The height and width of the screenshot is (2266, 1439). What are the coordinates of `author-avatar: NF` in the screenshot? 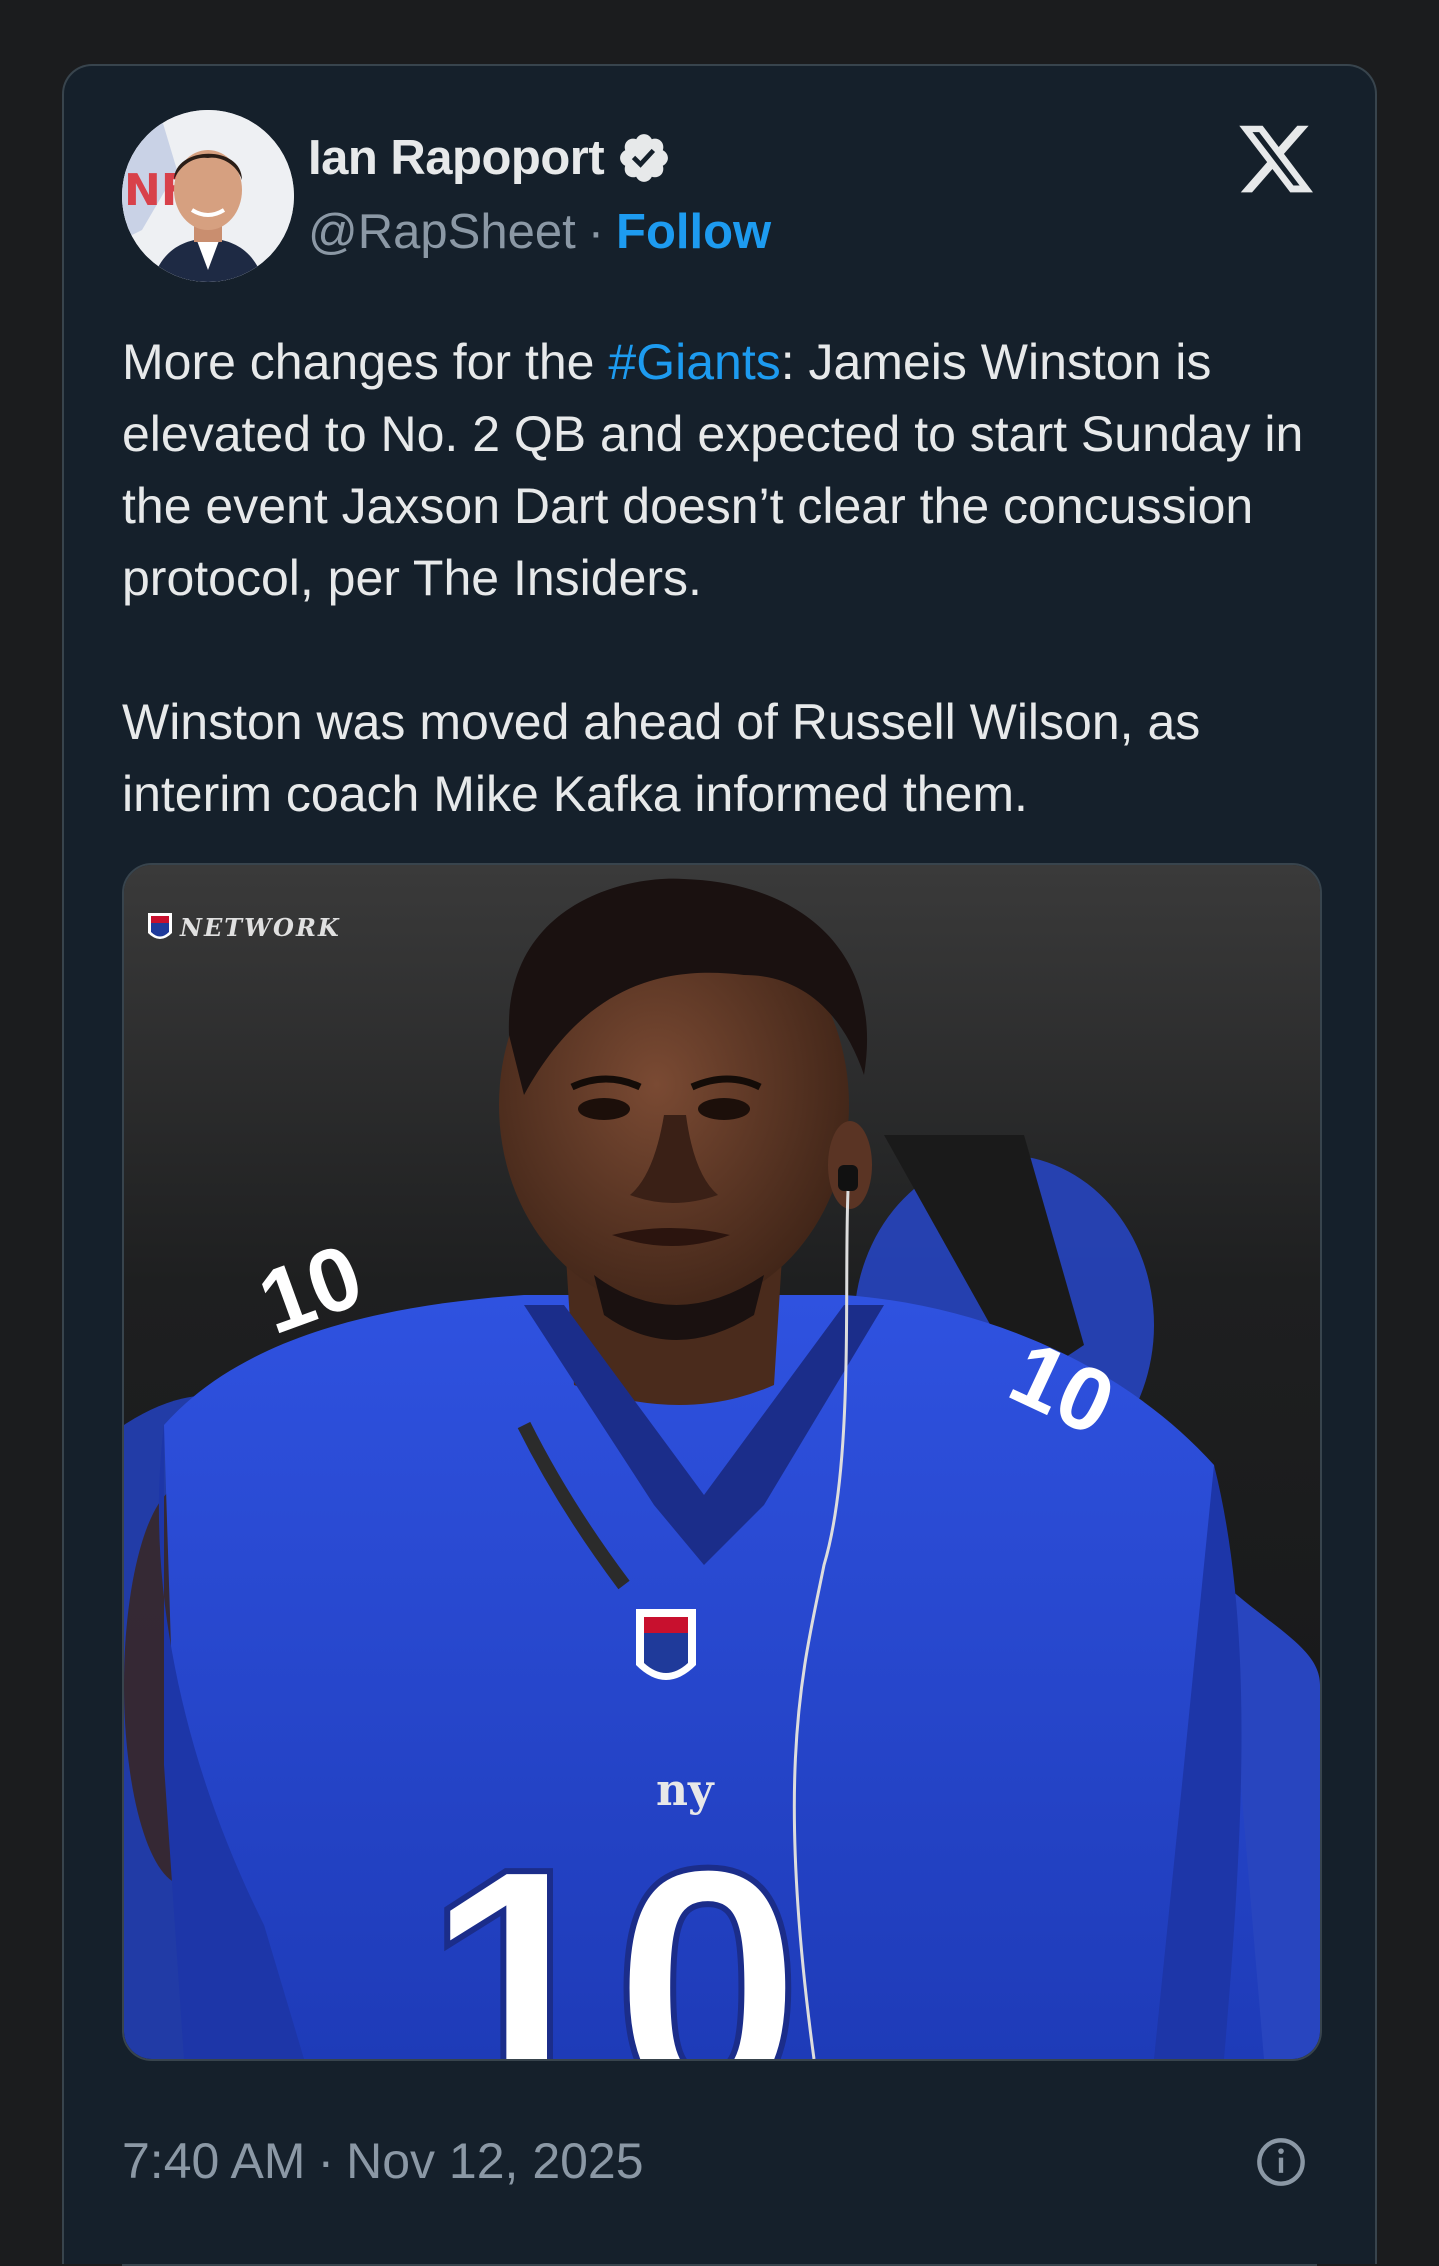 It's located at (208, 196).